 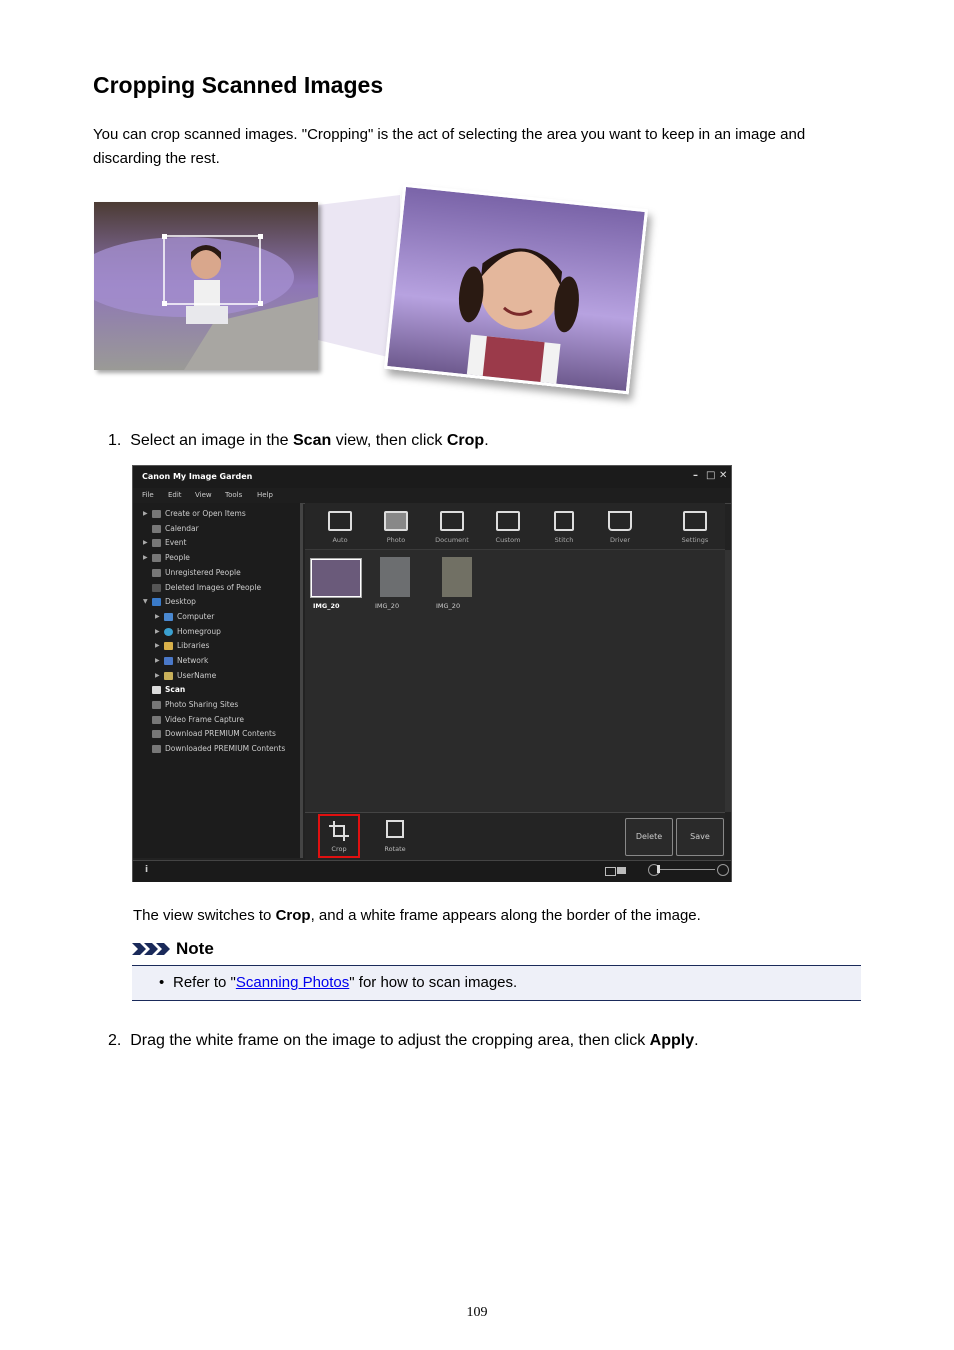 What do you see at coordinates (156, 514) in the screenshot?
I see `items-icon` at bounding box center [156, 514].